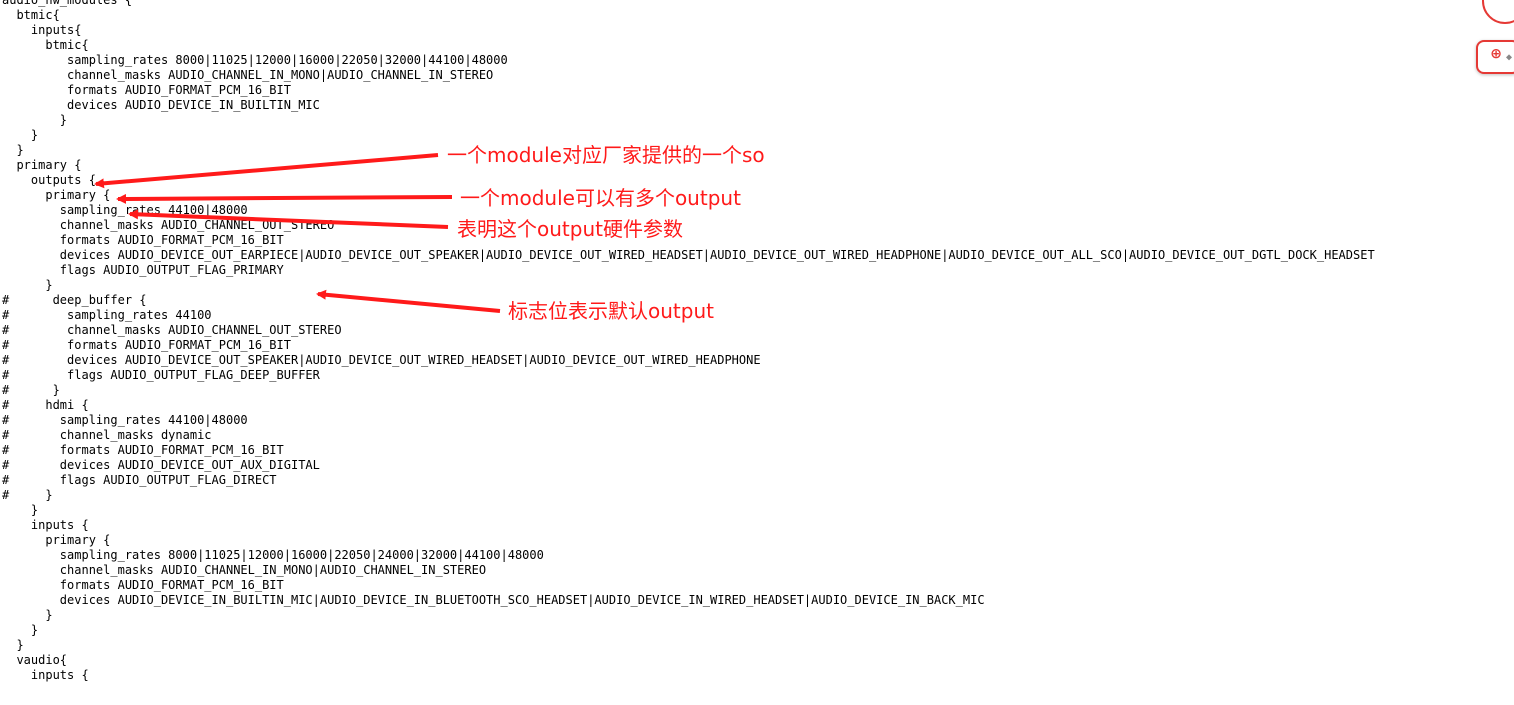 Image resolution: width=1514 pixels, height=705 pixels. Describe the element at coordinates (1489, 37) in the screenshot. I see `assistant-mascot: ⊕ ◆` at that location.